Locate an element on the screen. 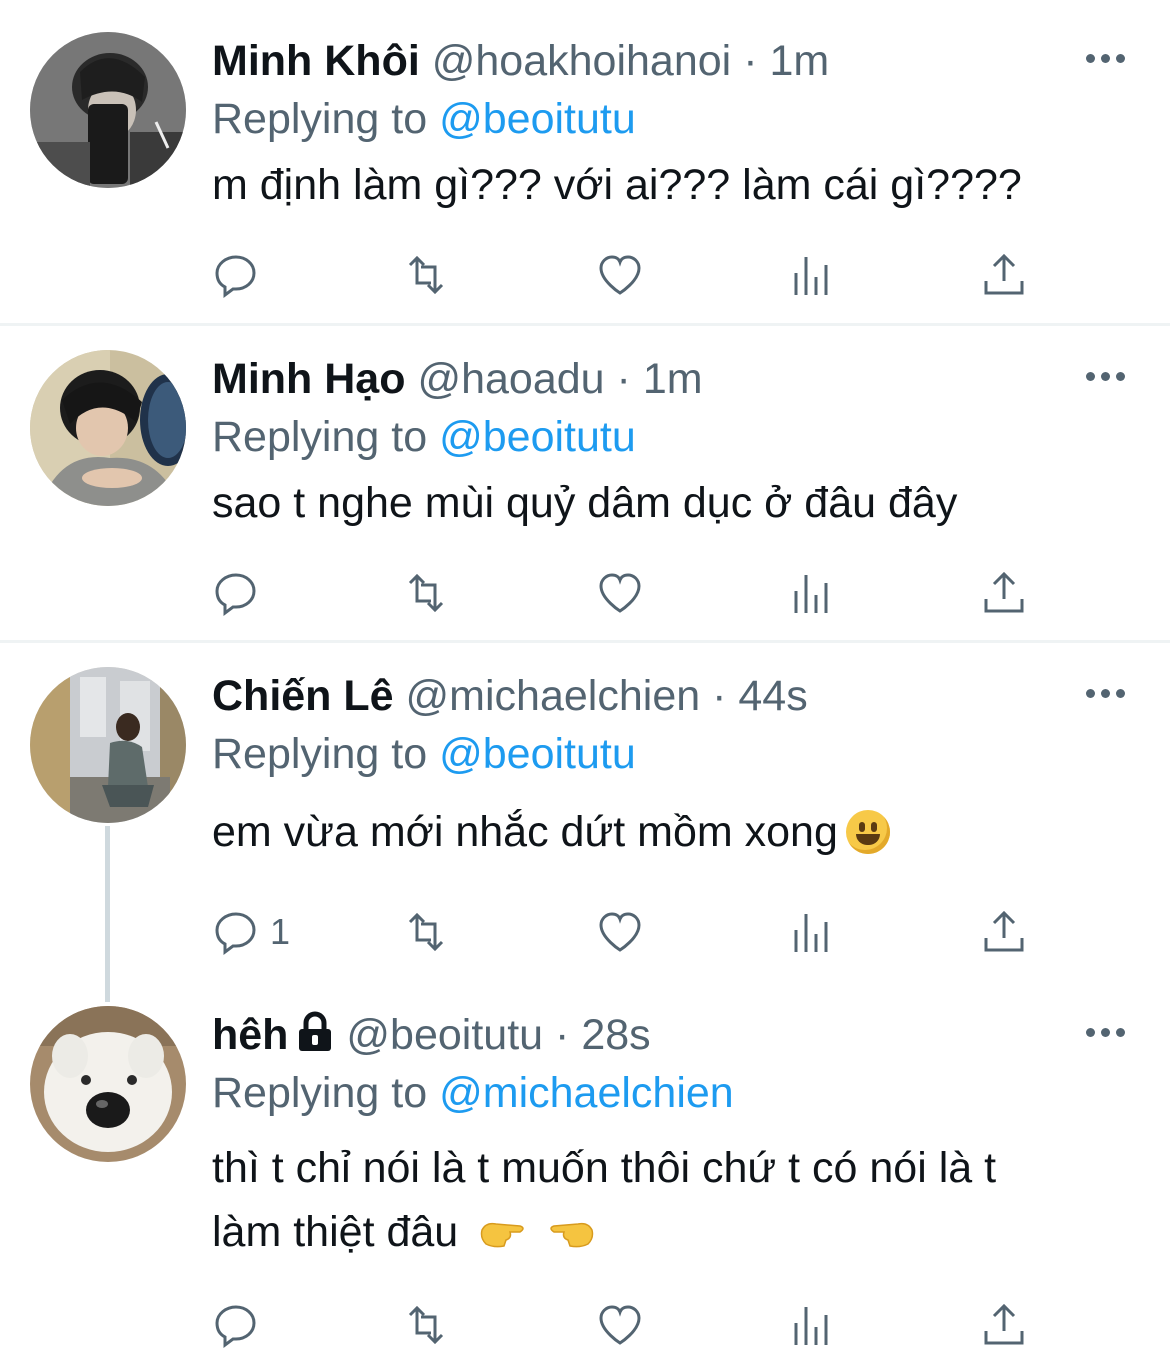  username: @michaelchien is located at coordinates (553, 696).